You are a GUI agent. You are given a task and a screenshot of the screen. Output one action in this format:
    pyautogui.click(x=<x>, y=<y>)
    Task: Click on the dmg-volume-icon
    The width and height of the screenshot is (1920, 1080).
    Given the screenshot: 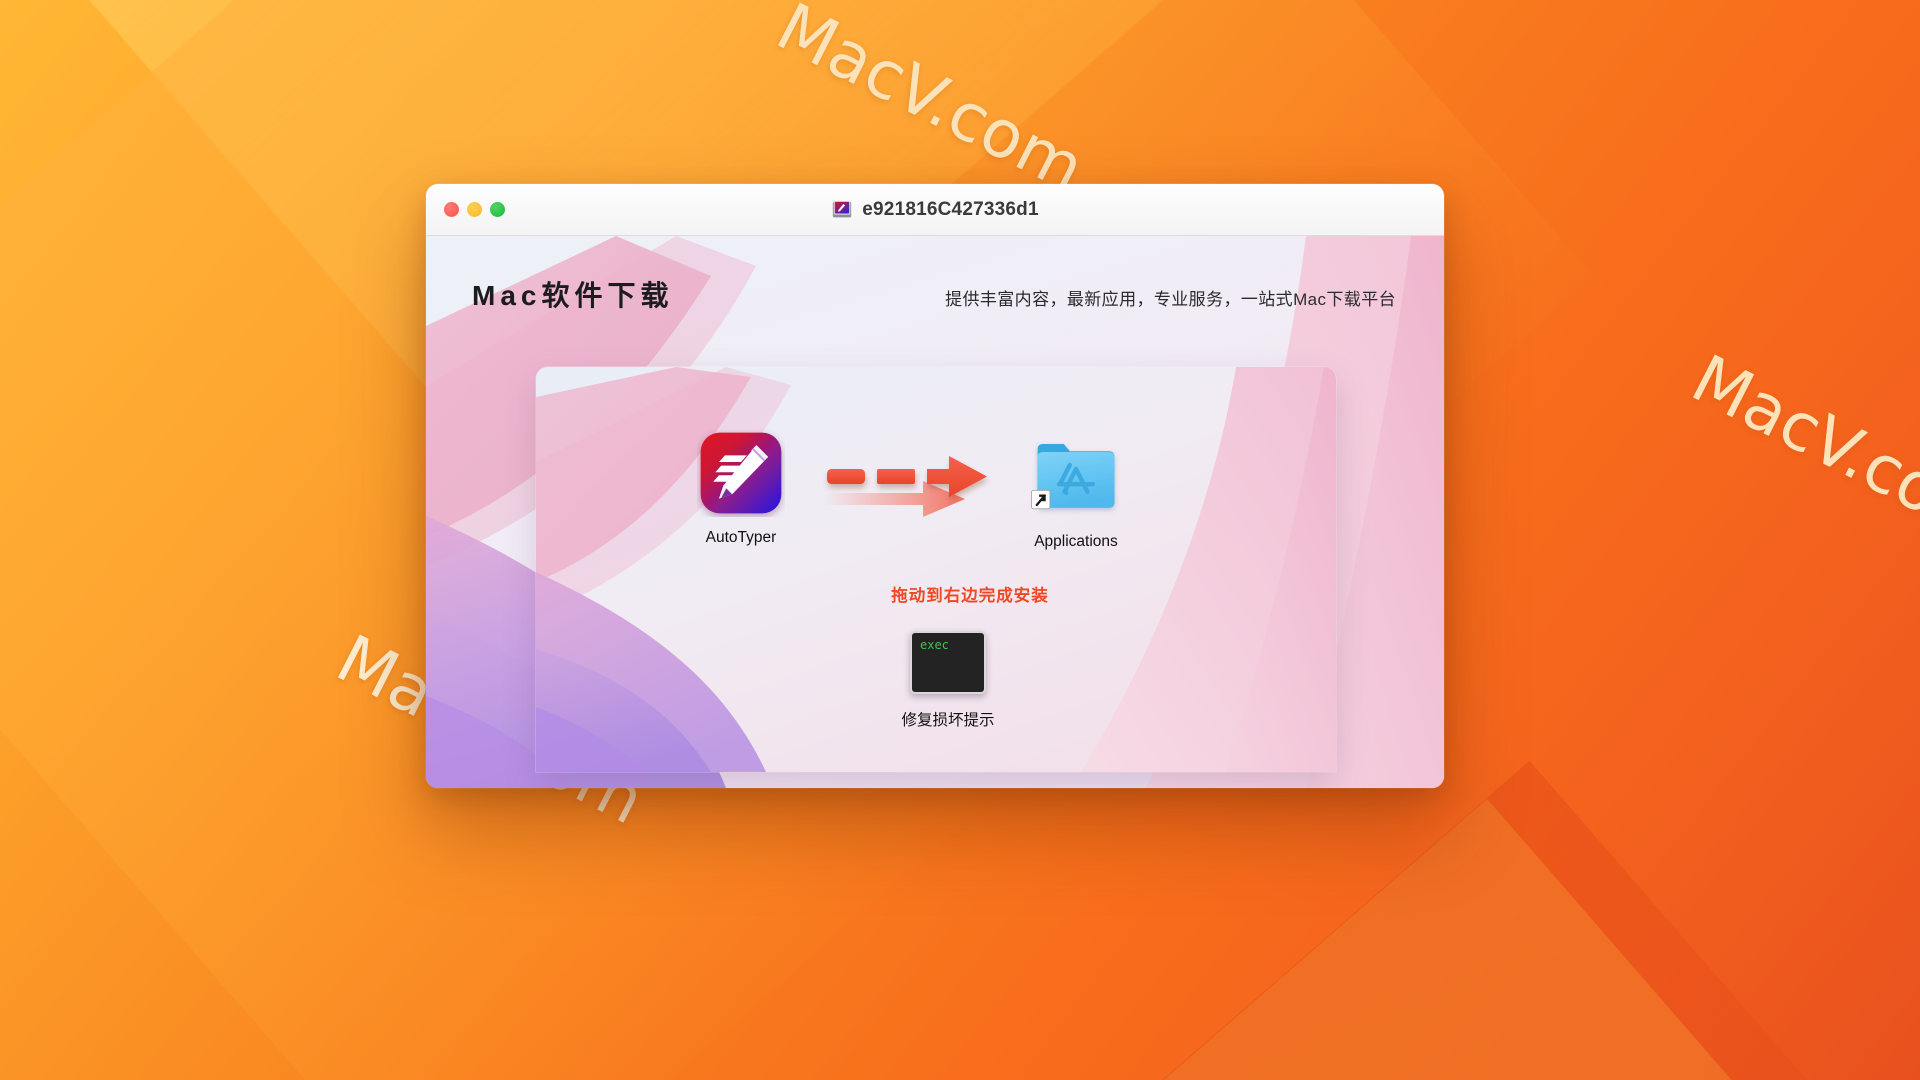 What is the action you would take?
    pyautogui.click(x=842, y=208)
    